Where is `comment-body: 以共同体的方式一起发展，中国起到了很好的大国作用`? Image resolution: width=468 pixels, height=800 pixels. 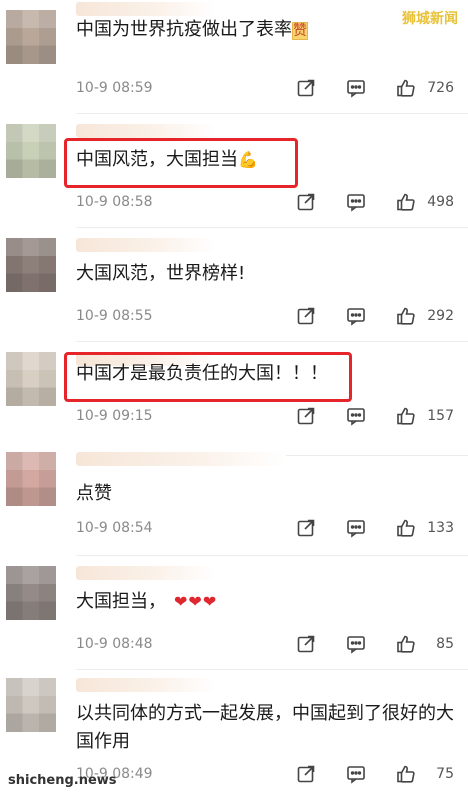
comment-body: 以共同体的方式一起发展，中国起到了很好的大国作用 is located at coordinates (265, 727).